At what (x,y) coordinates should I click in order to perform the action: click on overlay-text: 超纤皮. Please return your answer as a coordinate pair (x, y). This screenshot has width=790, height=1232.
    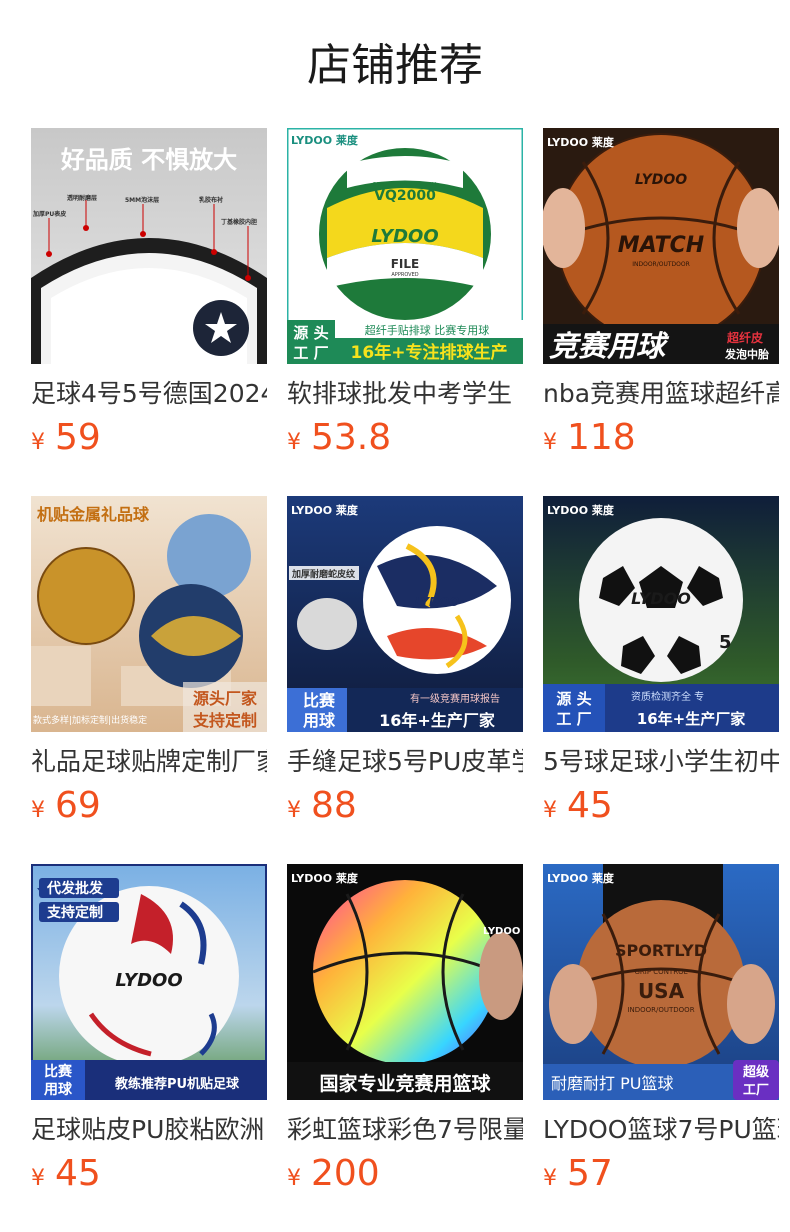
    Looking at the image, I should click on (744, 337).